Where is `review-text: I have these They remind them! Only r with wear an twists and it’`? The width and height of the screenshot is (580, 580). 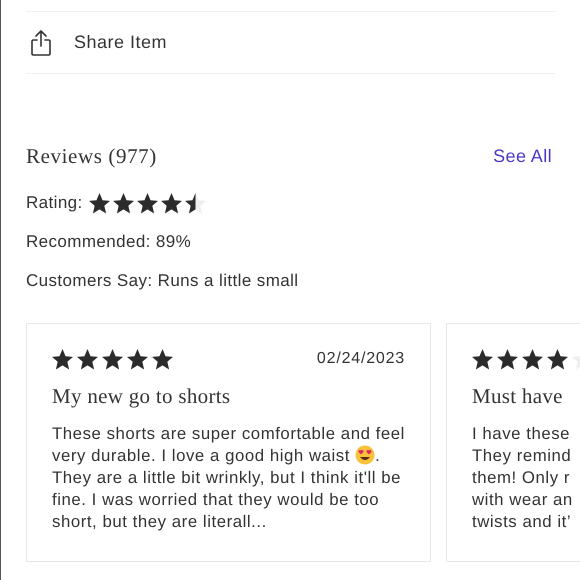
review-text: I have these They remind them! Only r with wear an twists and it’ is located at coordinates (523, 478).